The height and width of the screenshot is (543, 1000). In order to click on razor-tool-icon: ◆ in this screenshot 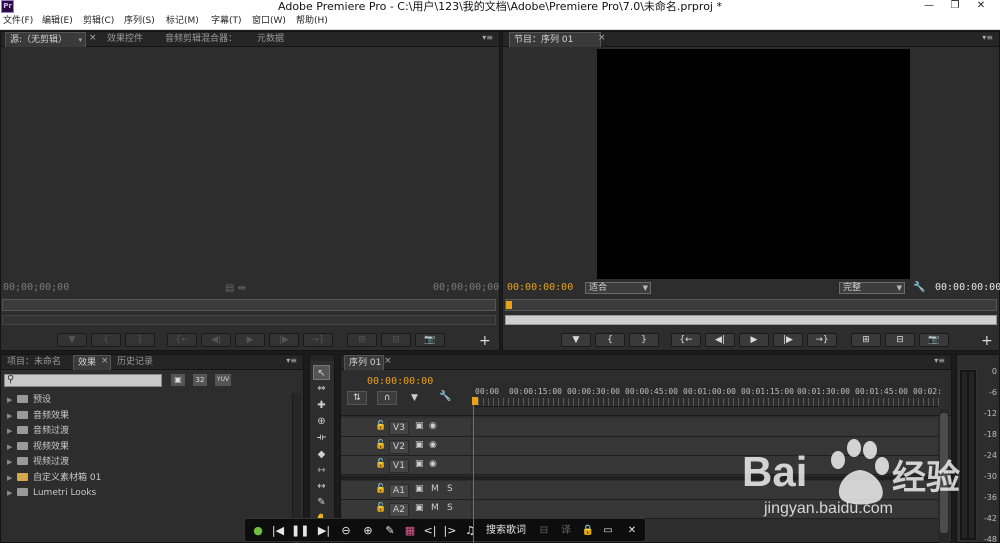, I will do `click(321, 454)`.